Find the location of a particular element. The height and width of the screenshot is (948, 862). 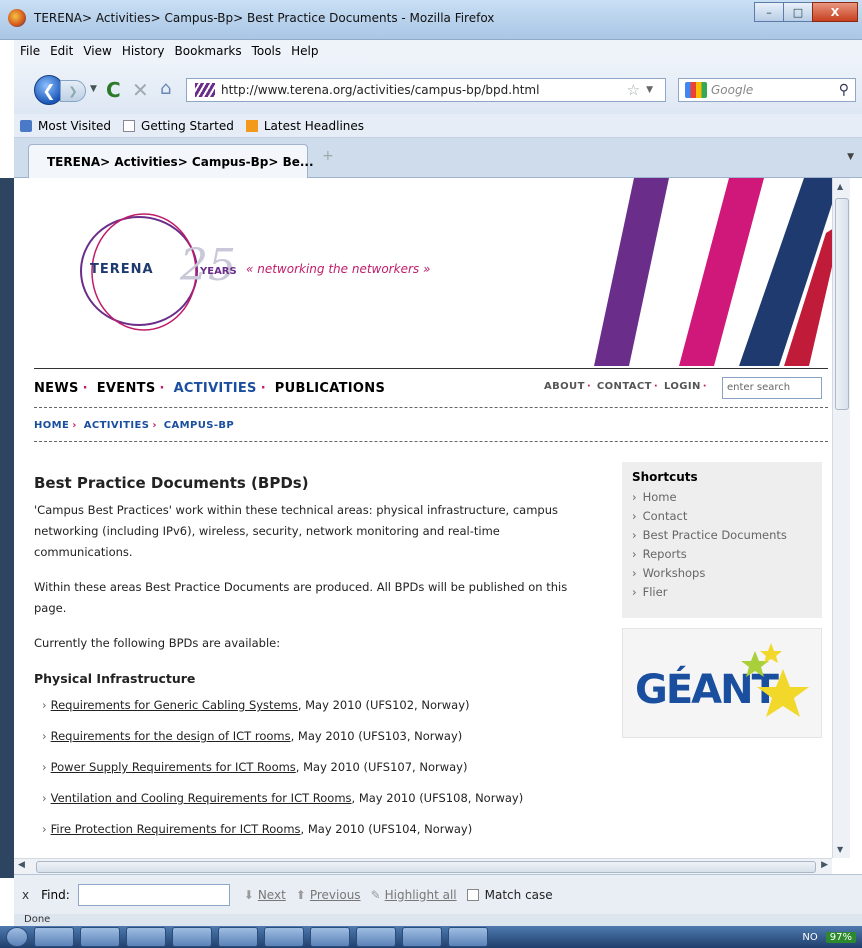

system-tray: NO 97% is located at coordinates (829, 937).